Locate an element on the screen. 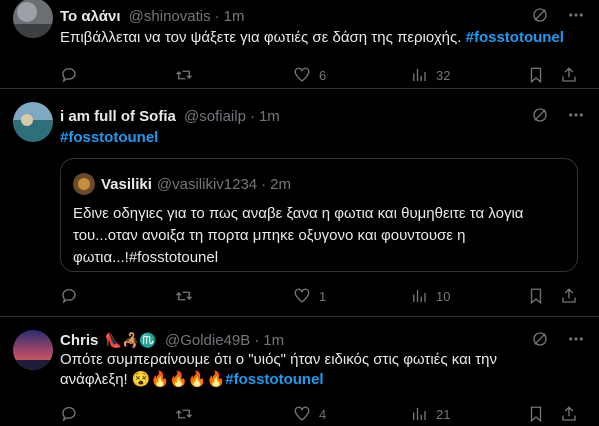 The height and width of the screenshot is (426, 599). name-emojis: 👠🦂♏ is located at coordinates (130, 340).